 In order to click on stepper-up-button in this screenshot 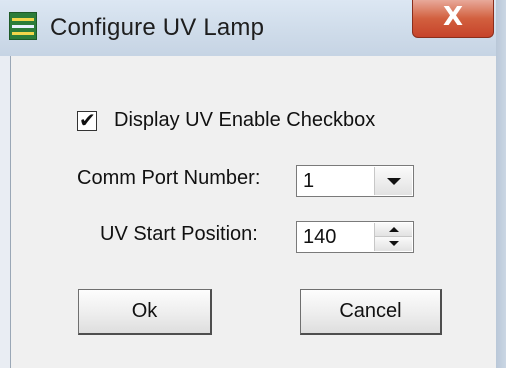, I will do `click(393, 230)`.